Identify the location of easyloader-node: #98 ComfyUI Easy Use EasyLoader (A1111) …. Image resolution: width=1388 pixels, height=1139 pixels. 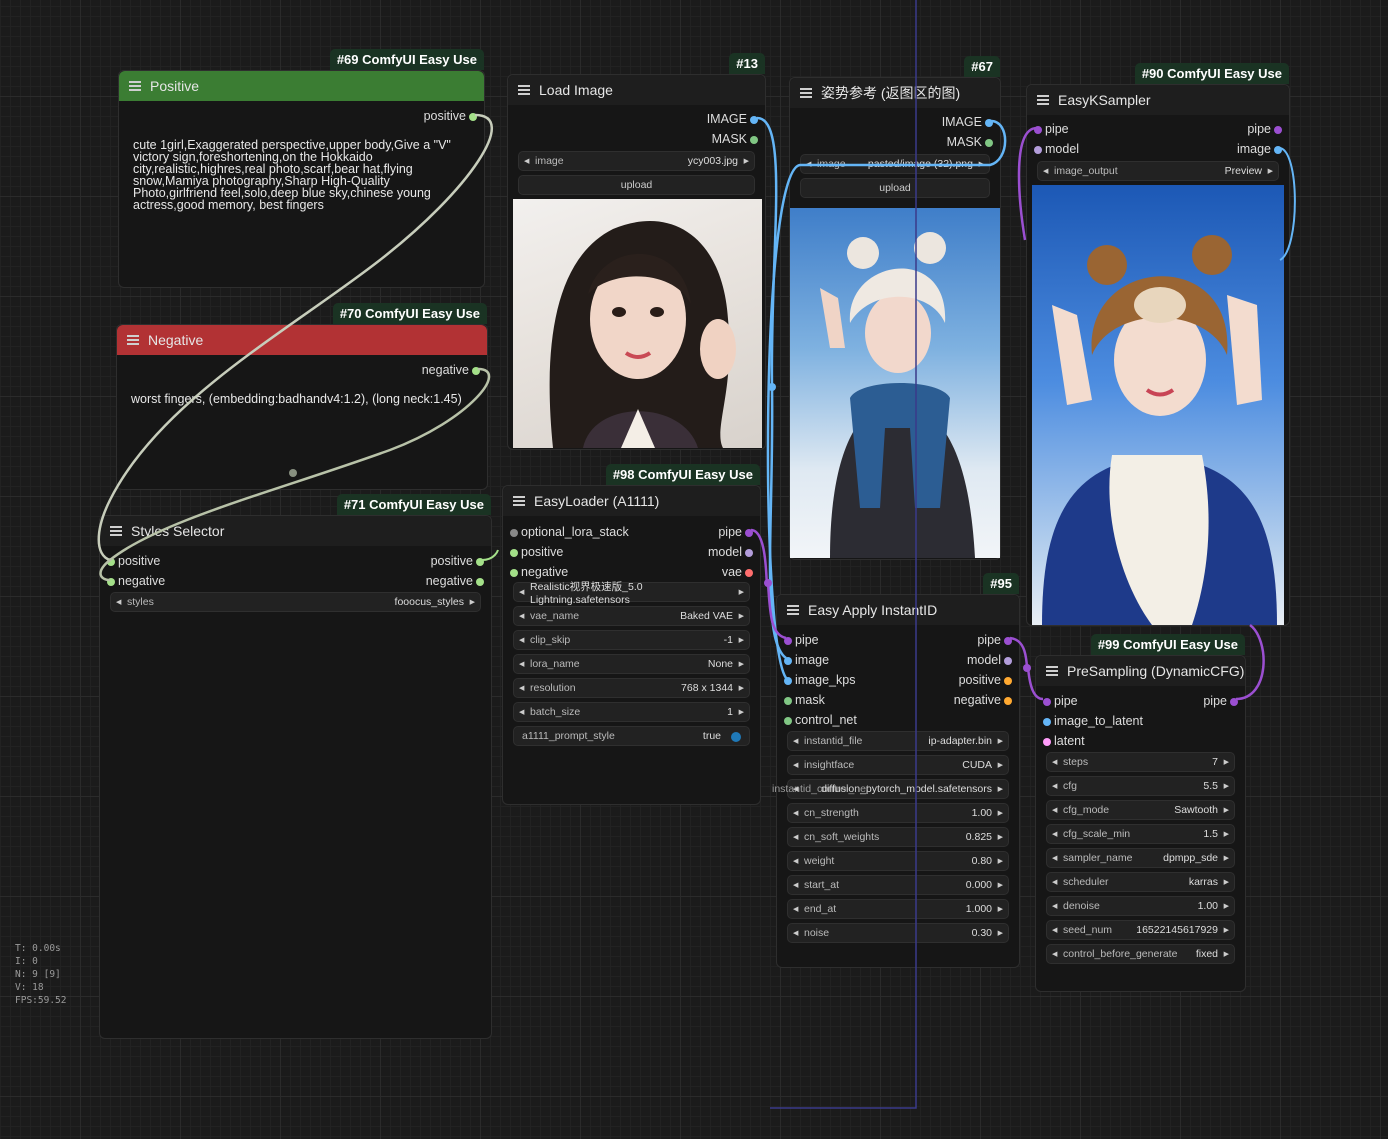
(631, 634).